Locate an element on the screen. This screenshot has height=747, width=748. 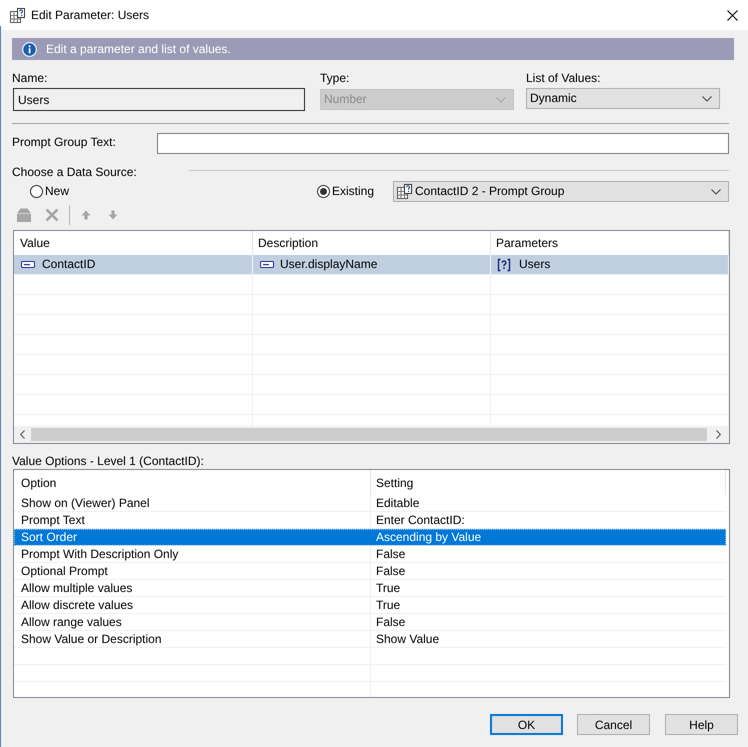
scrollbar-thumb is located at coordinates (369, 434).